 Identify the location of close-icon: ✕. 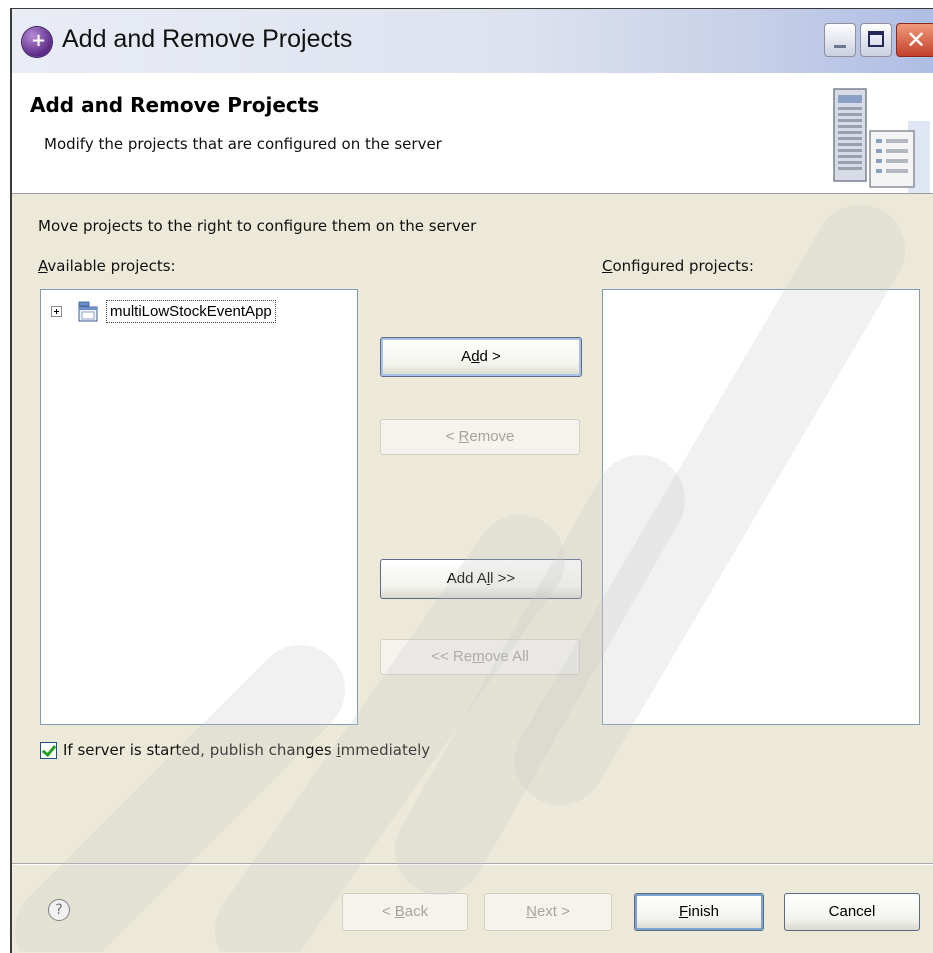
(916, 40).